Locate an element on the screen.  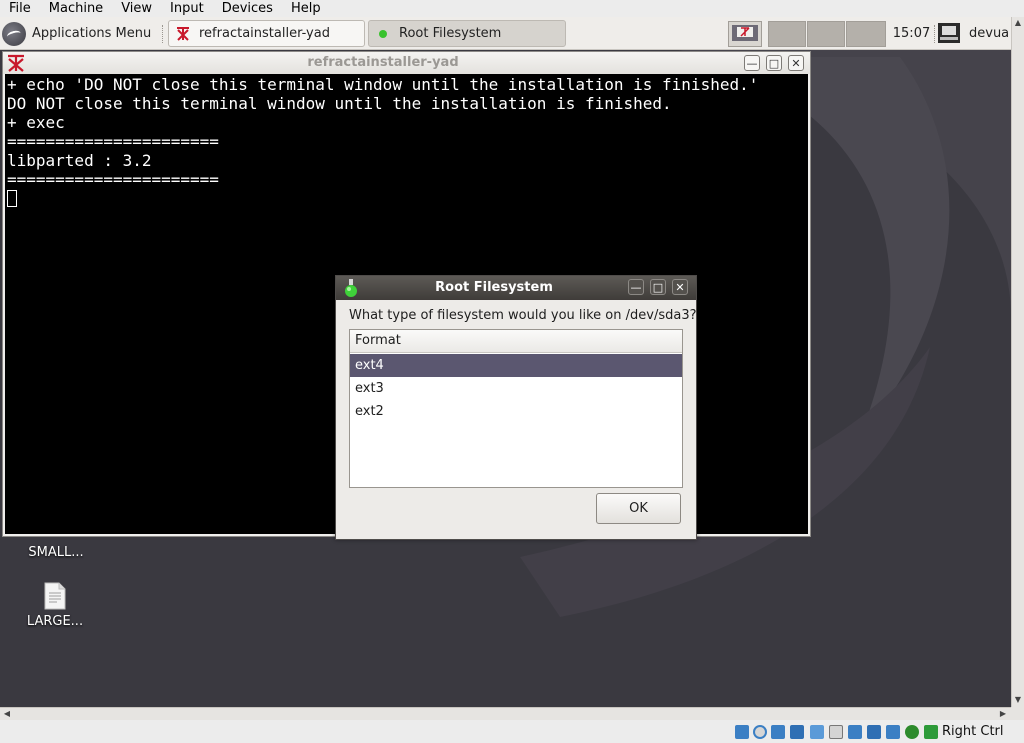
taskbar-item-refractainstaller: refractainstaller-yad is located at coordinates (266, 33).